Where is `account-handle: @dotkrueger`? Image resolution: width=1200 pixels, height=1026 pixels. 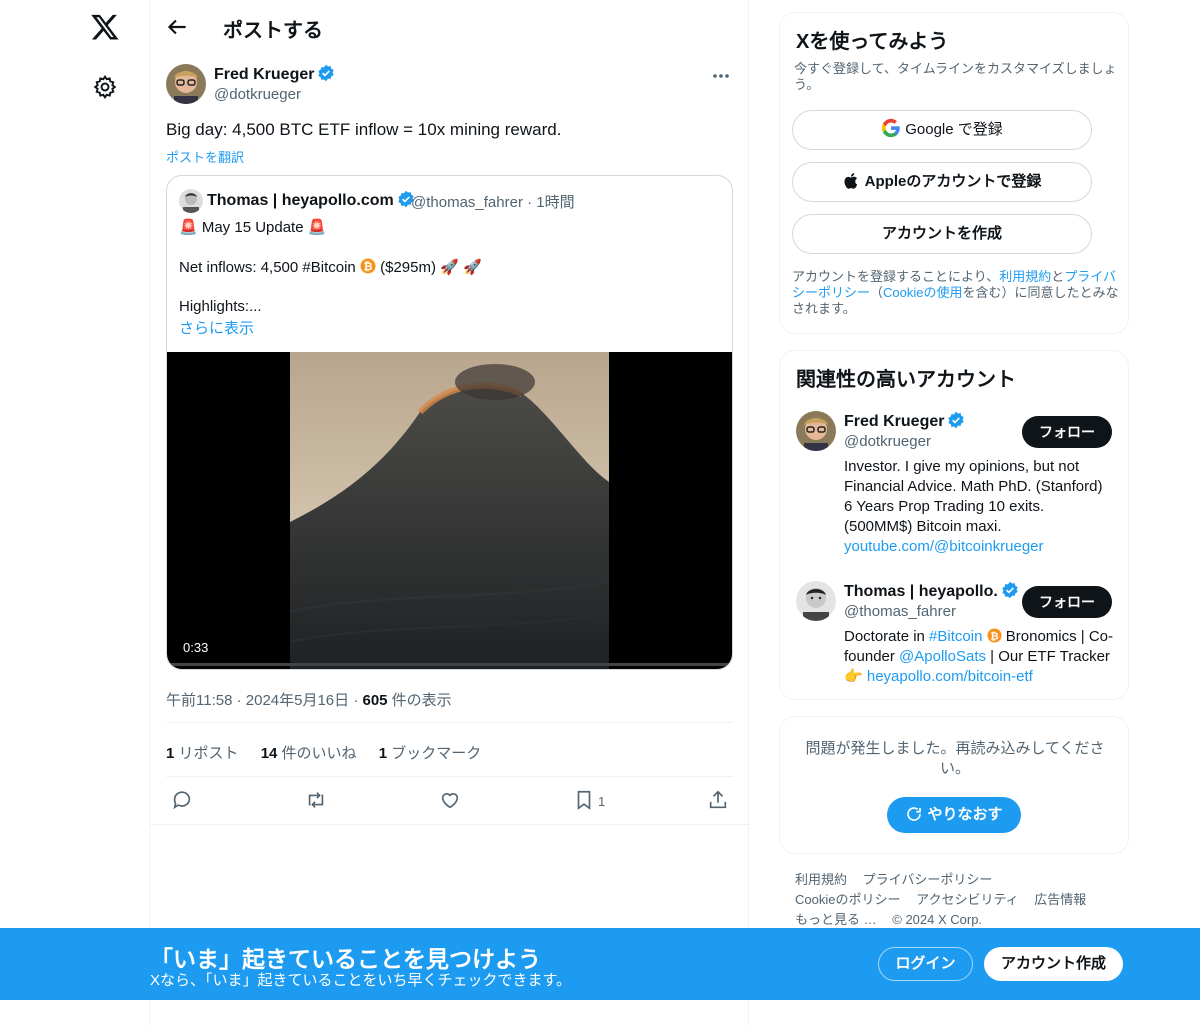
account-handle: @dotkrueger is located at coordinates (887, 441).